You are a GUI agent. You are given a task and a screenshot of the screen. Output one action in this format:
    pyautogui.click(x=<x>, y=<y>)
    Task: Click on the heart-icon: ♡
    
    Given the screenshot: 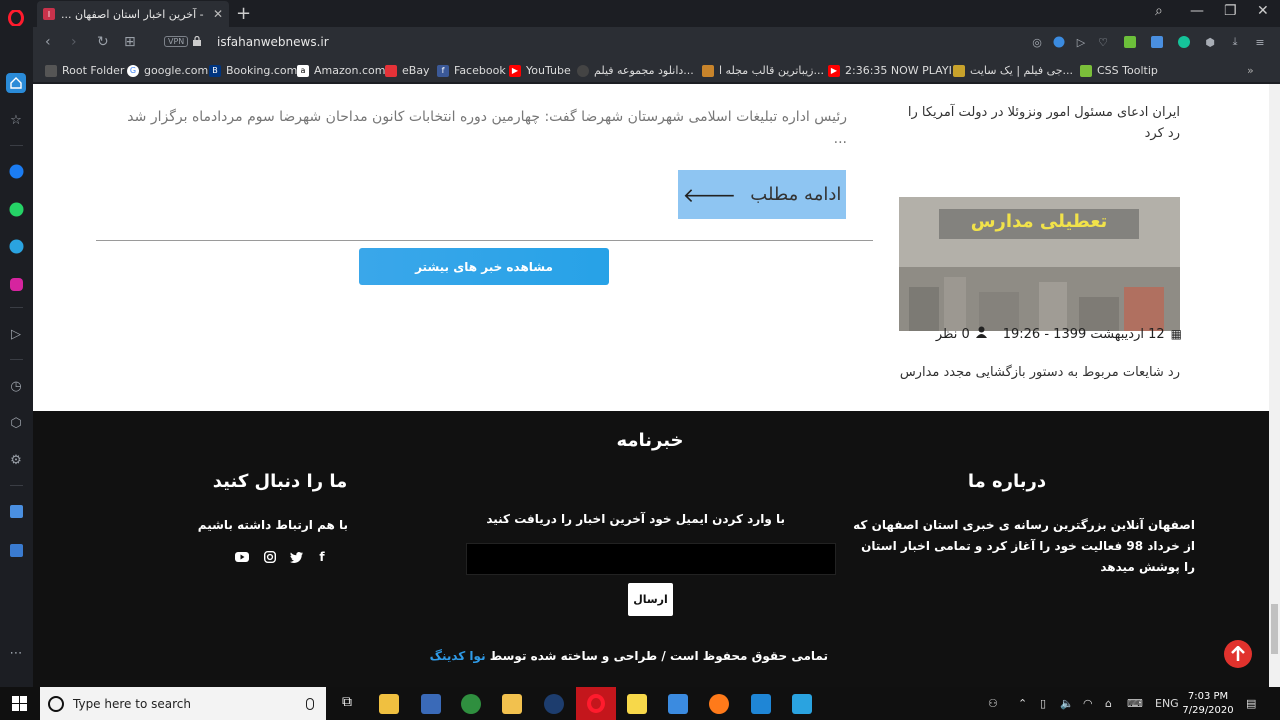 What is the action you would take?
    pyautogui.click(x=1103, y=42)
    